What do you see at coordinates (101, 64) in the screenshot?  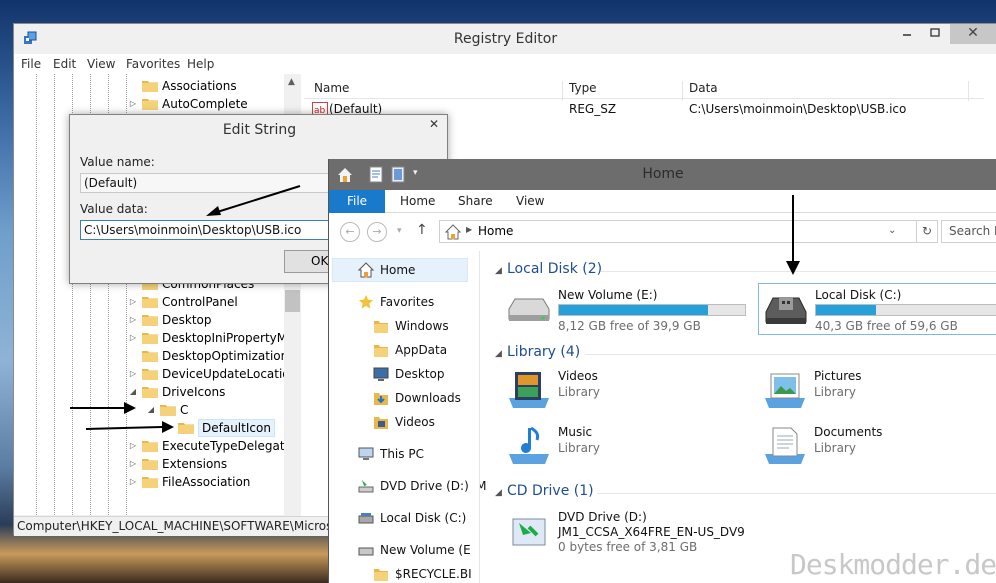 I see `menu-view: View` at bounding box center [101, 64].